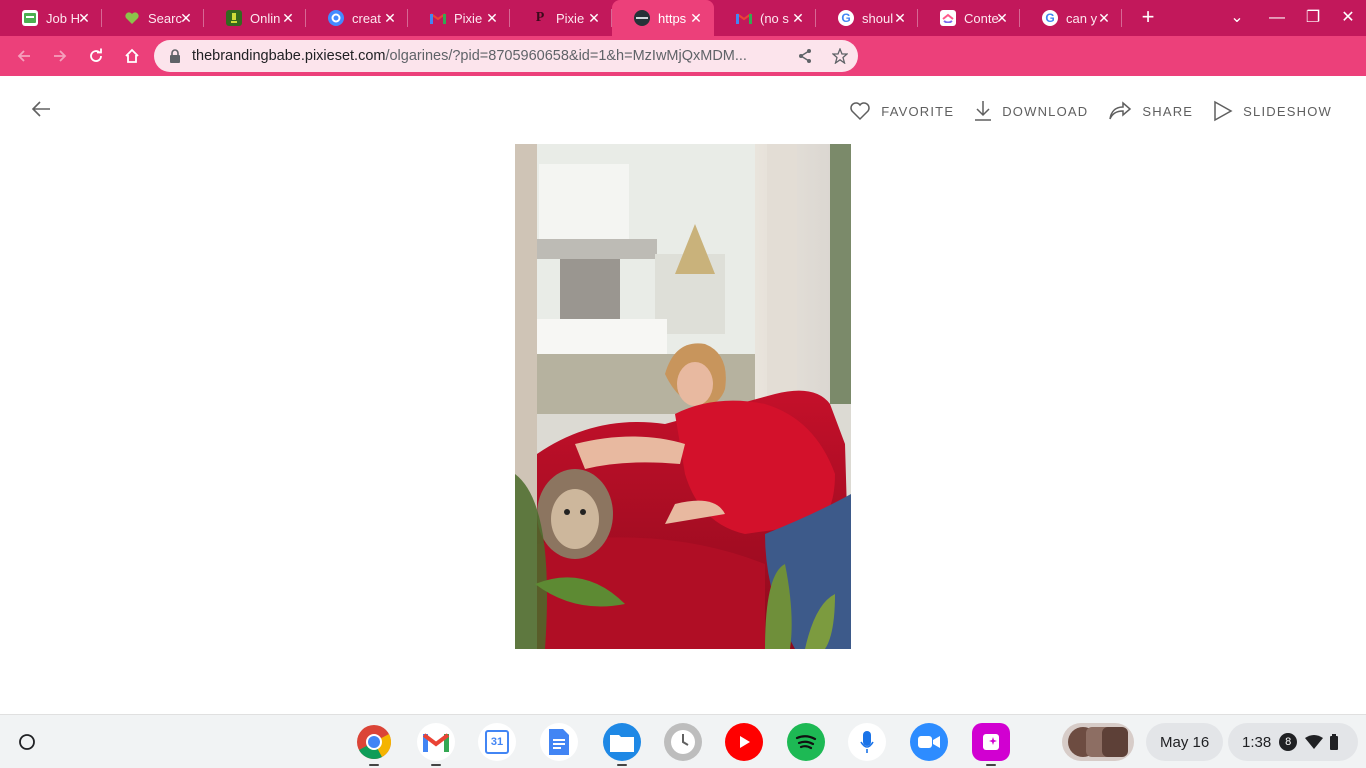 This screenshot has width=1366, height=768. What do you see at coordinates (1277, 18) in the screenshot?
I see `minimize-icon: —` at bounding box center [1277, 18].